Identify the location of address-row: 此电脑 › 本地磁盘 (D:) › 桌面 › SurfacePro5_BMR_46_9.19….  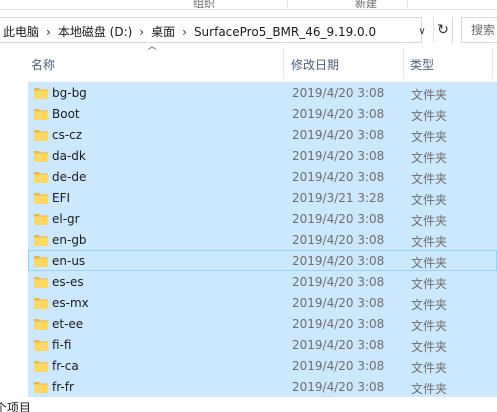
(248, 30).